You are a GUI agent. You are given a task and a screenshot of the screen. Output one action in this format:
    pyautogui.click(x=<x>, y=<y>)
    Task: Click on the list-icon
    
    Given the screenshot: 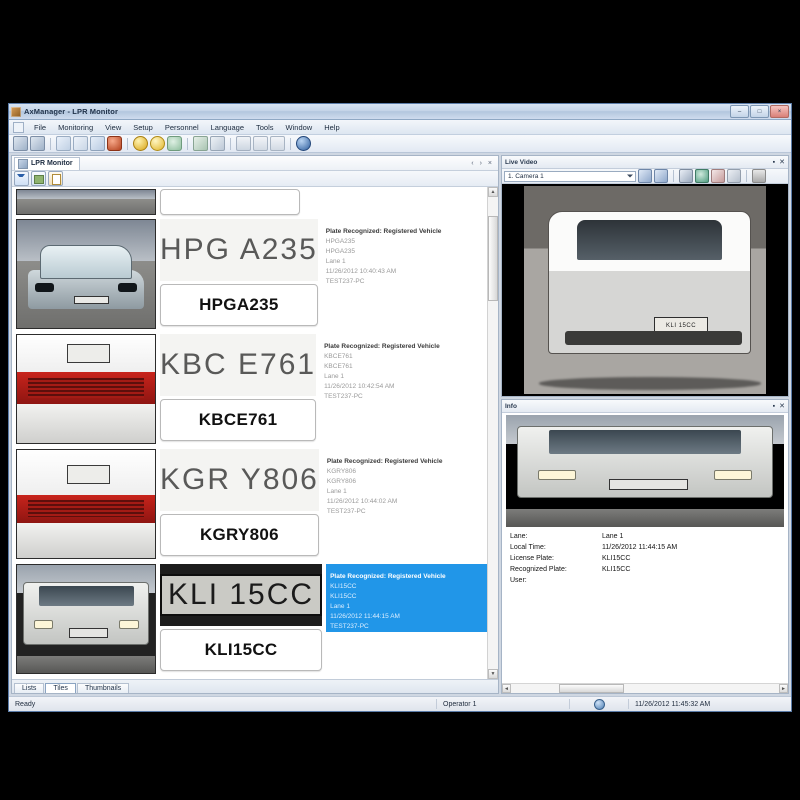 What is the action you would take?
    pyautogui.click(x=243, y=143)
    